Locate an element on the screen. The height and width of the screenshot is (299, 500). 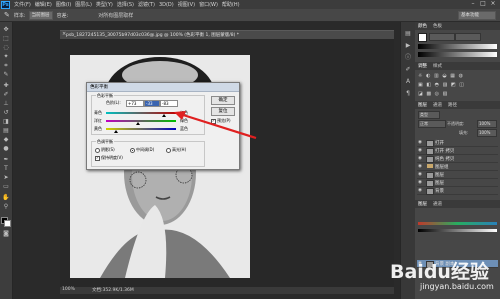
tab-styles: 样式 is located at coordinates (437, 66).